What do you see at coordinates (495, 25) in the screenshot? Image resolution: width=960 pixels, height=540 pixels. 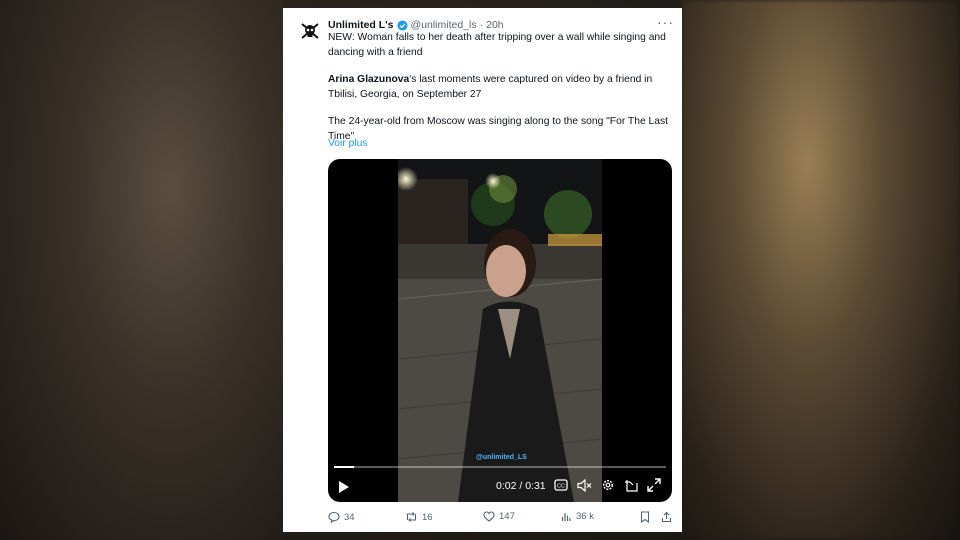 I see `timestamp: 20h` at bounding box center [495, 25].